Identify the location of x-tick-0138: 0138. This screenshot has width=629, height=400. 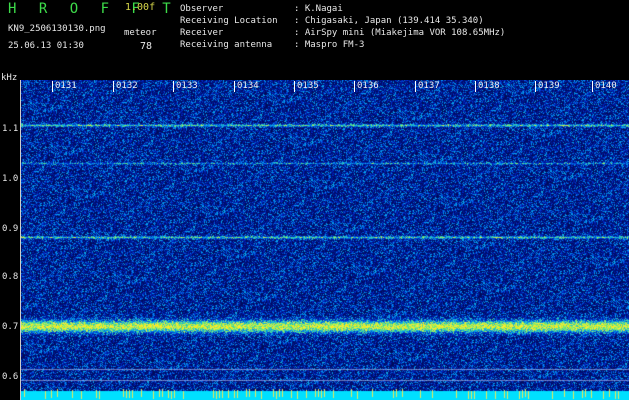
(487, 86).